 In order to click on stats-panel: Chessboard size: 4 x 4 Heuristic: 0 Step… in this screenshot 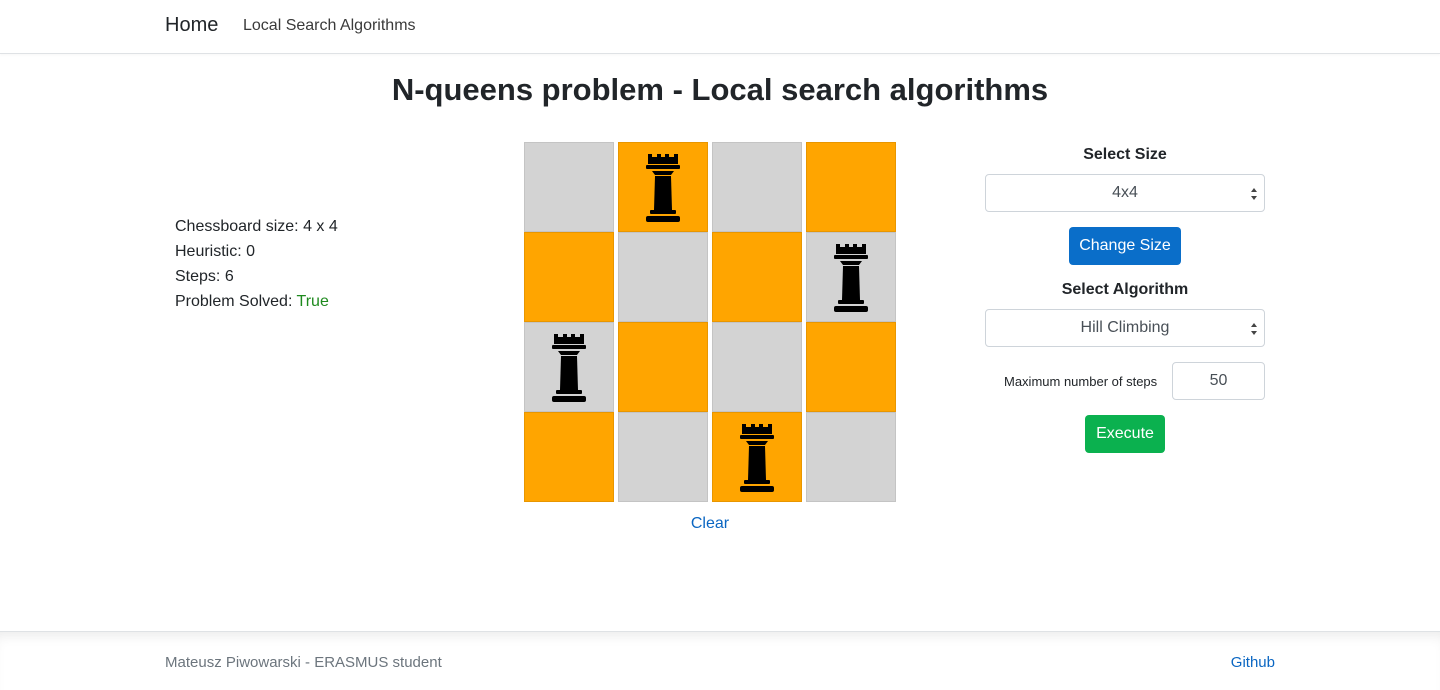, I will do `click(256, 264)`.